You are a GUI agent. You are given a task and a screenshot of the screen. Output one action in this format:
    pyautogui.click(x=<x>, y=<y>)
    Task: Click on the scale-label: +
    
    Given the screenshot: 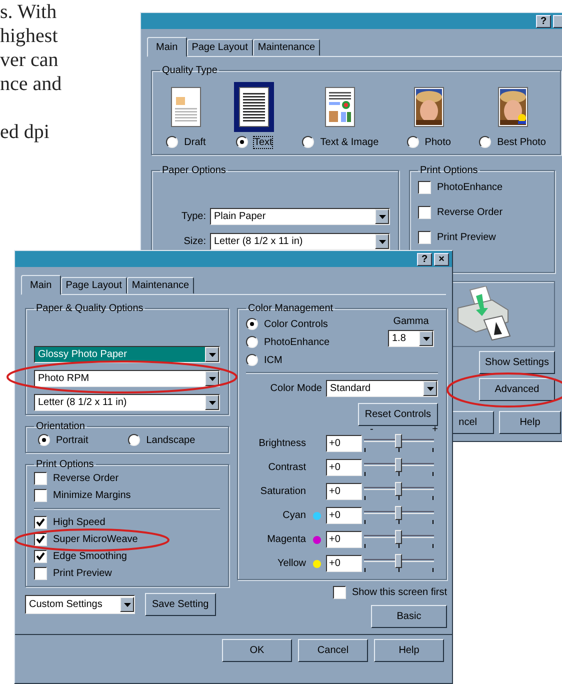 What is the action you would take?
    pyautogui.click(x=435, y=430)
    